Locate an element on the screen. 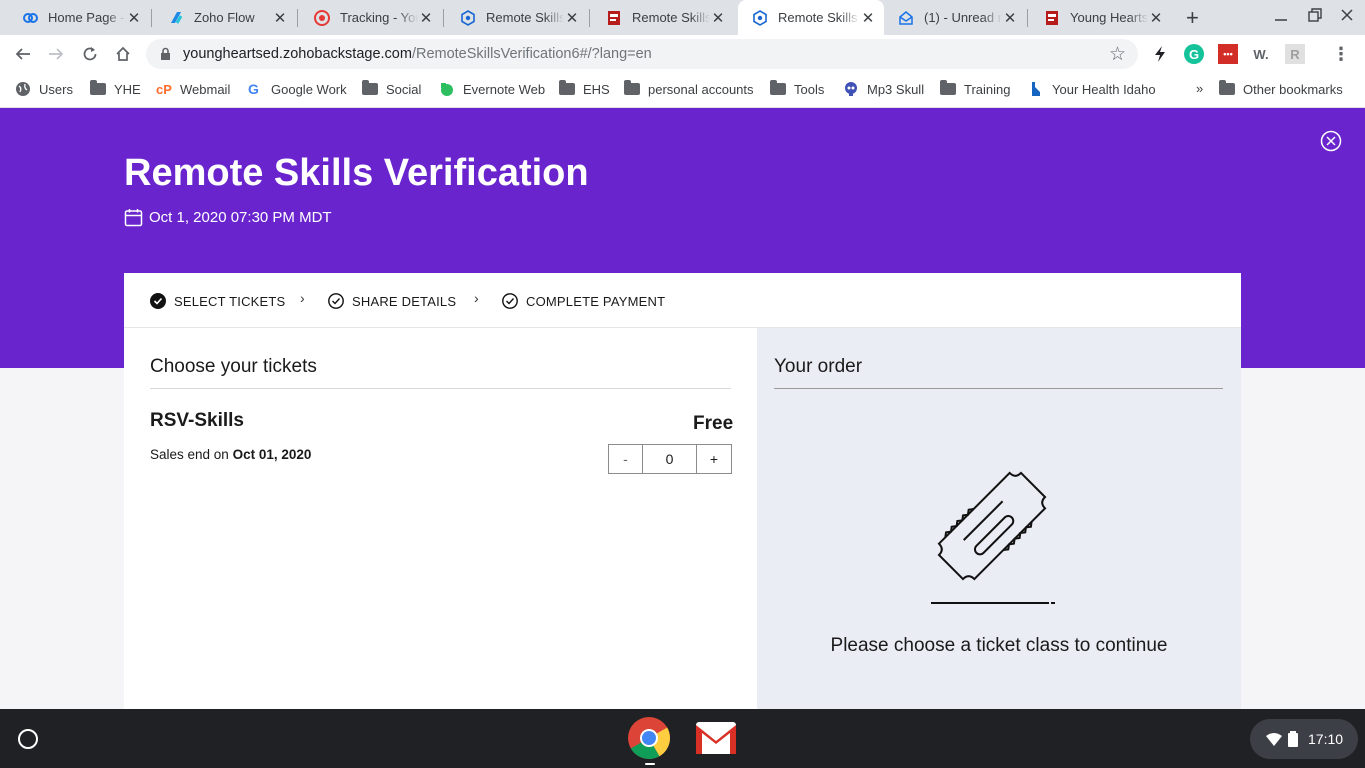  empty-ticket-illustration is located at coordinates (993, 537).